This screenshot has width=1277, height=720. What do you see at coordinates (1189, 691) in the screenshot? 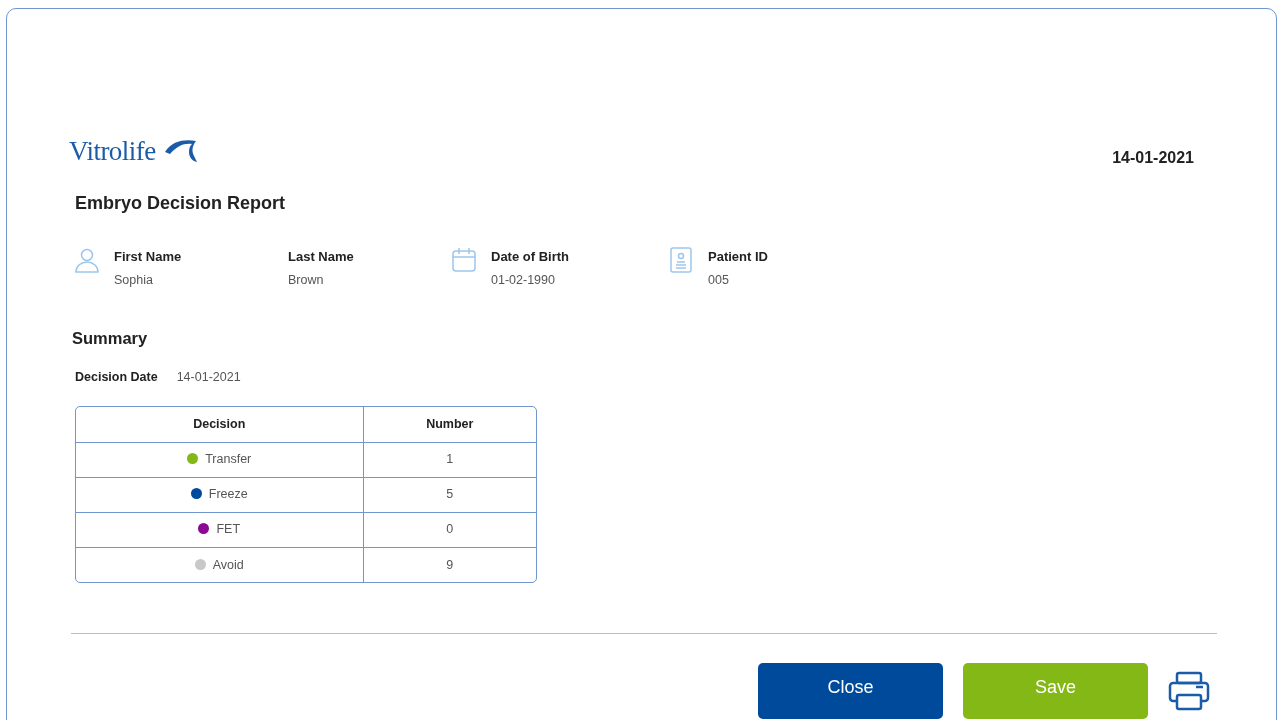
I see `print-icon` at bounding box center [1189, 691].